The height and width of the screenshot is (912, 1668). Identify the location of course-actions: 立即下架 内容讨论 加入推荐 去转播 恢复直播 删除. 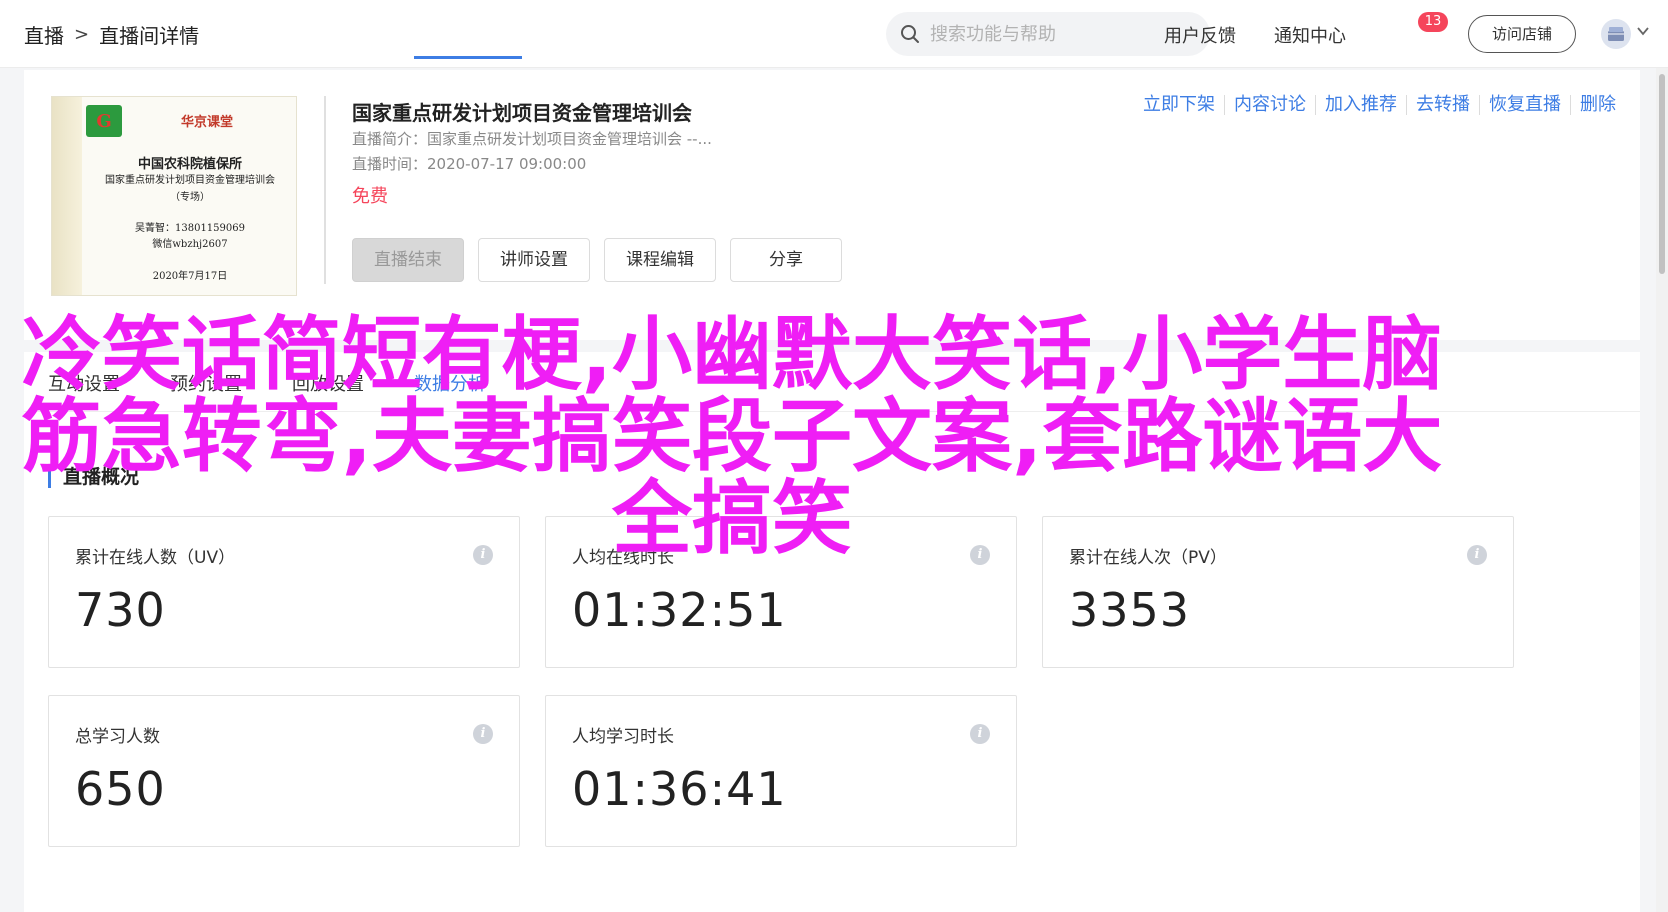
(1375, 105).